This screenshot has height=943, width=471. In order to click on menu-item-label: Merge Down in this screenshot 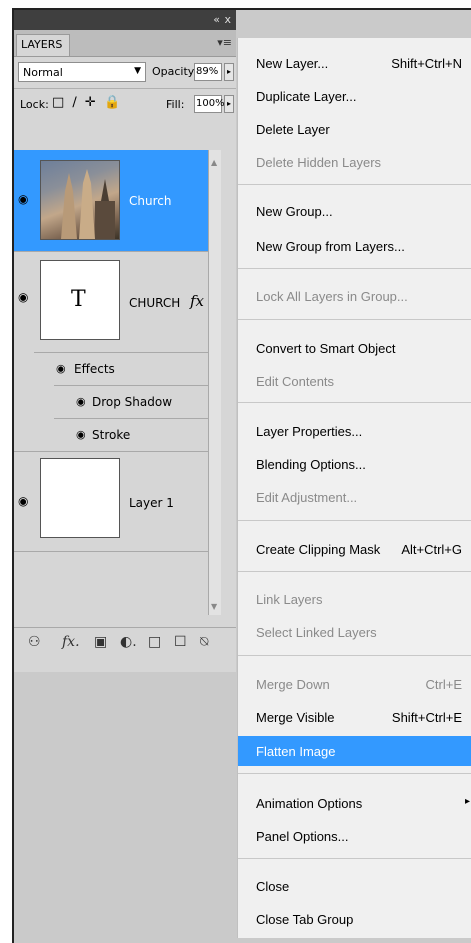, I will do `click(293, 684)`.